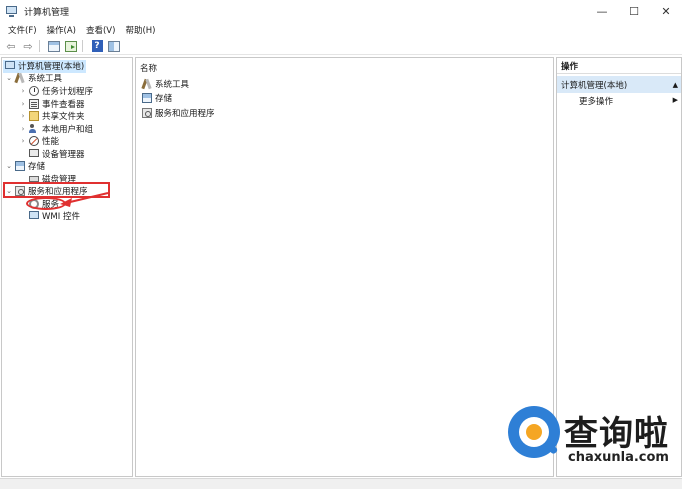  Describe the element at coordinates (61, 217) in the screenshot. I see `tree-item-label: WMI 控件` at that location.